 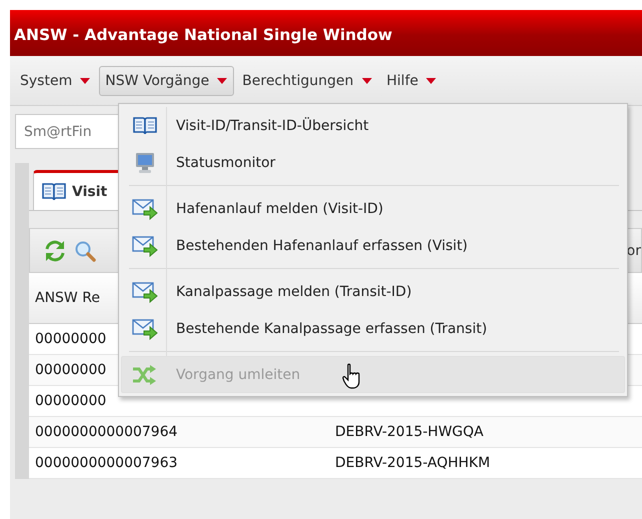 I want to click on menu-button: Berechtigungen, so click(x=307, y=81).